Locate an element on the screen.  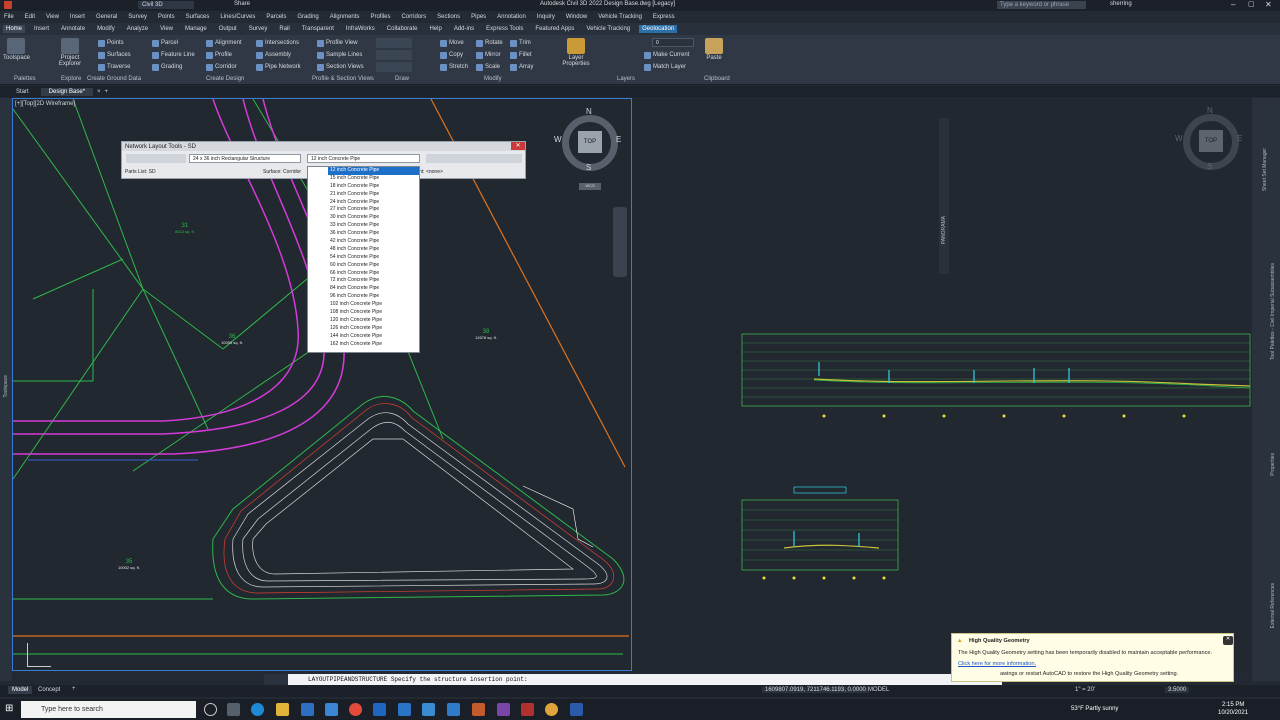
pipe-size-option: 24 inch Concrete Pipe is located at coordinates (363, 203).